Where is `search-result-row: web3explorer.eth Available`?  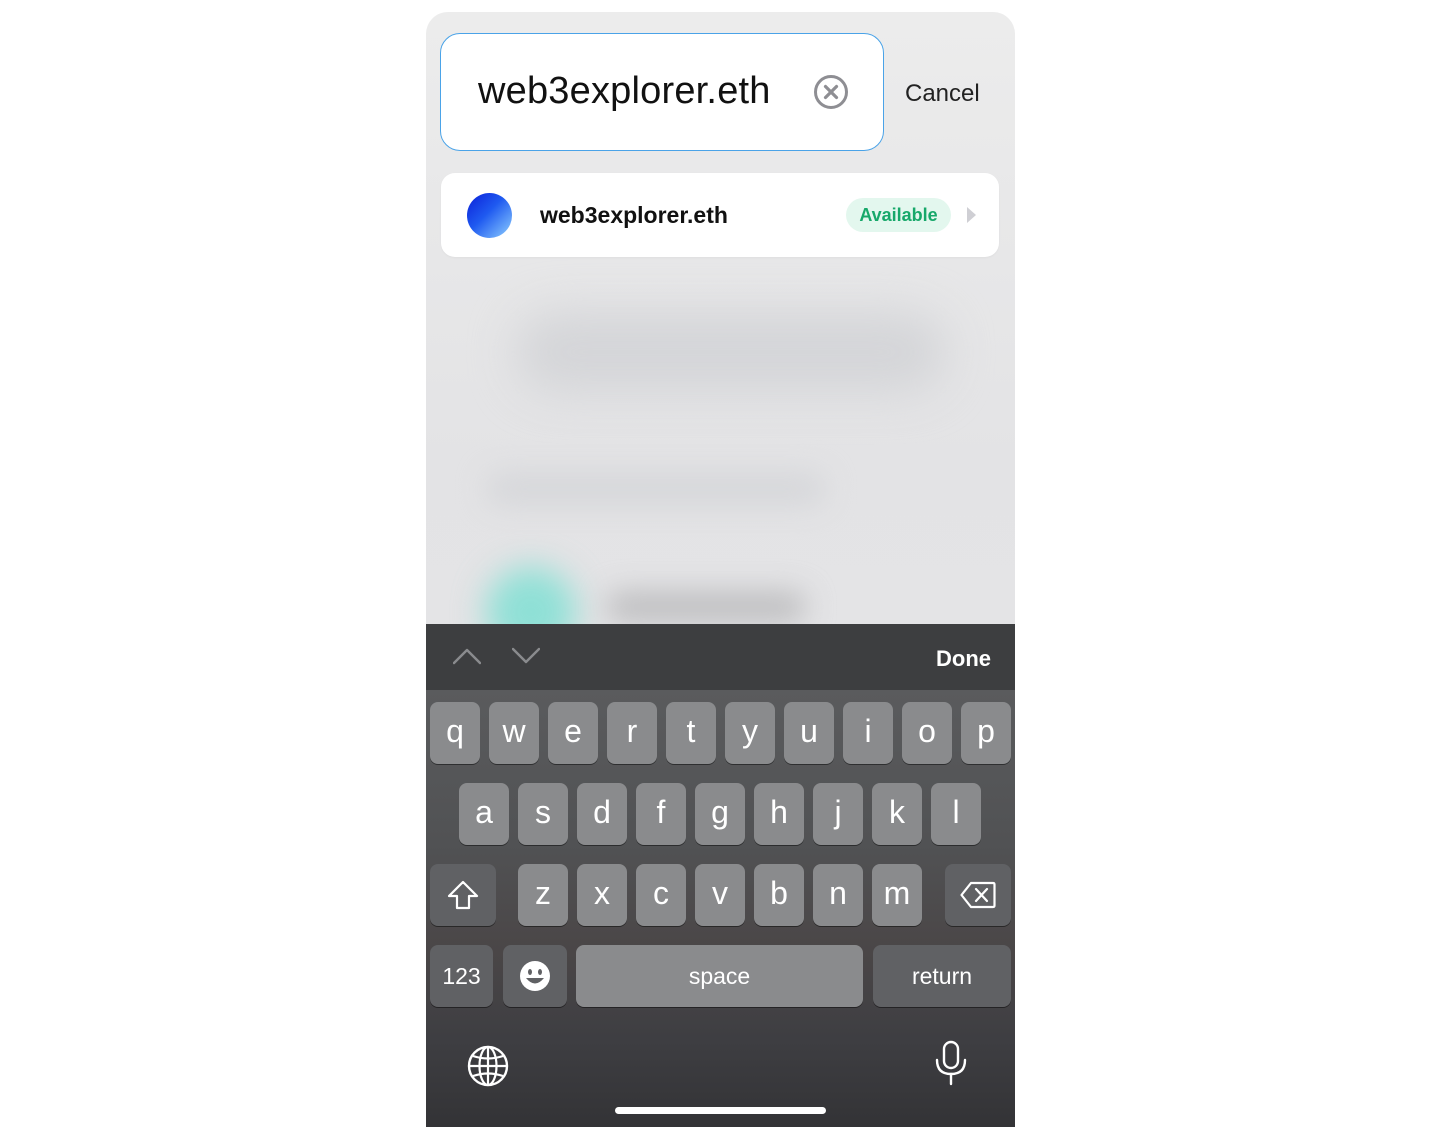 search-result-row: web3explorer.eth Available is located at coordinates (720, 215).